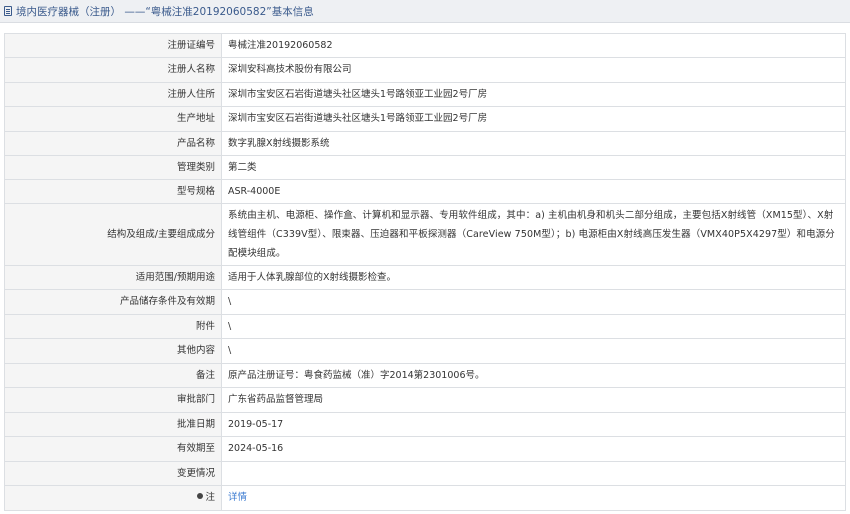 The image size is (850, 514). I want to click on table-row: 注册人住所 深圳市宝安区石岩街道塘头社区塘头1号路领亚工业园2号厂房, so click(425, 94).